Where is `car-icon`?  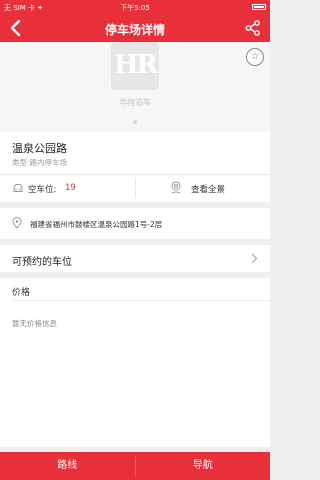 car-icon is located at coordinates (18, 188).